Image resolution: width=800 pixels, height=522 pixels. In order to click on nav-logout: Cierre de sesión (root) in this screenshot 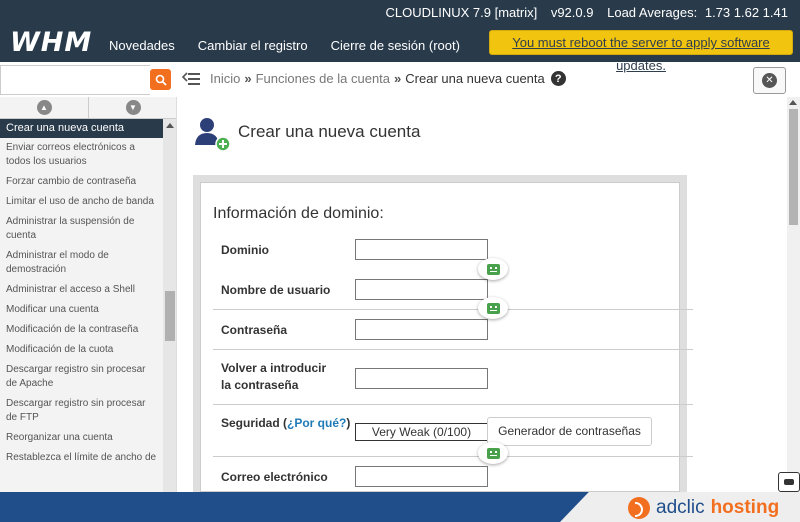, I will do `click(395, 45)`.